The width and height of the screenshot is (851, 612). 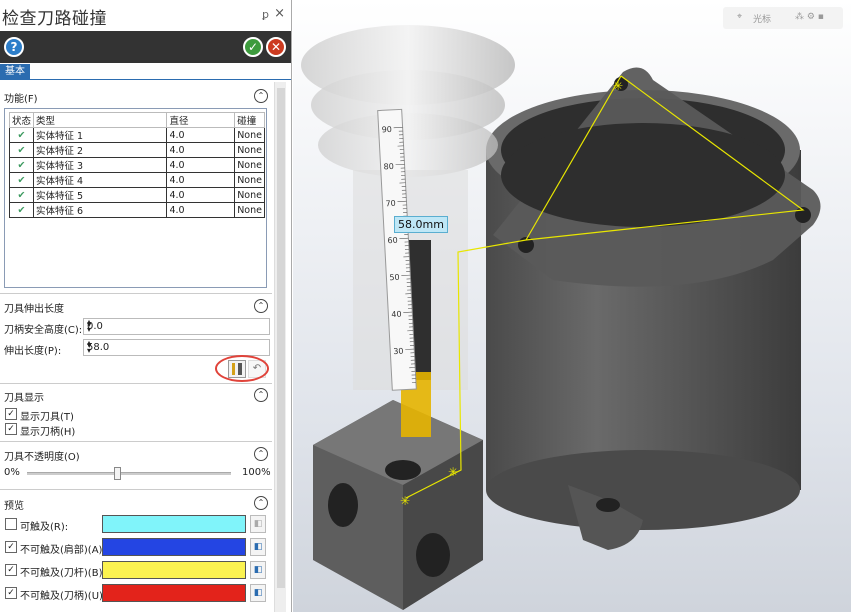 I want to click on opacity-slider-thumb, so click(x=117, y=473).